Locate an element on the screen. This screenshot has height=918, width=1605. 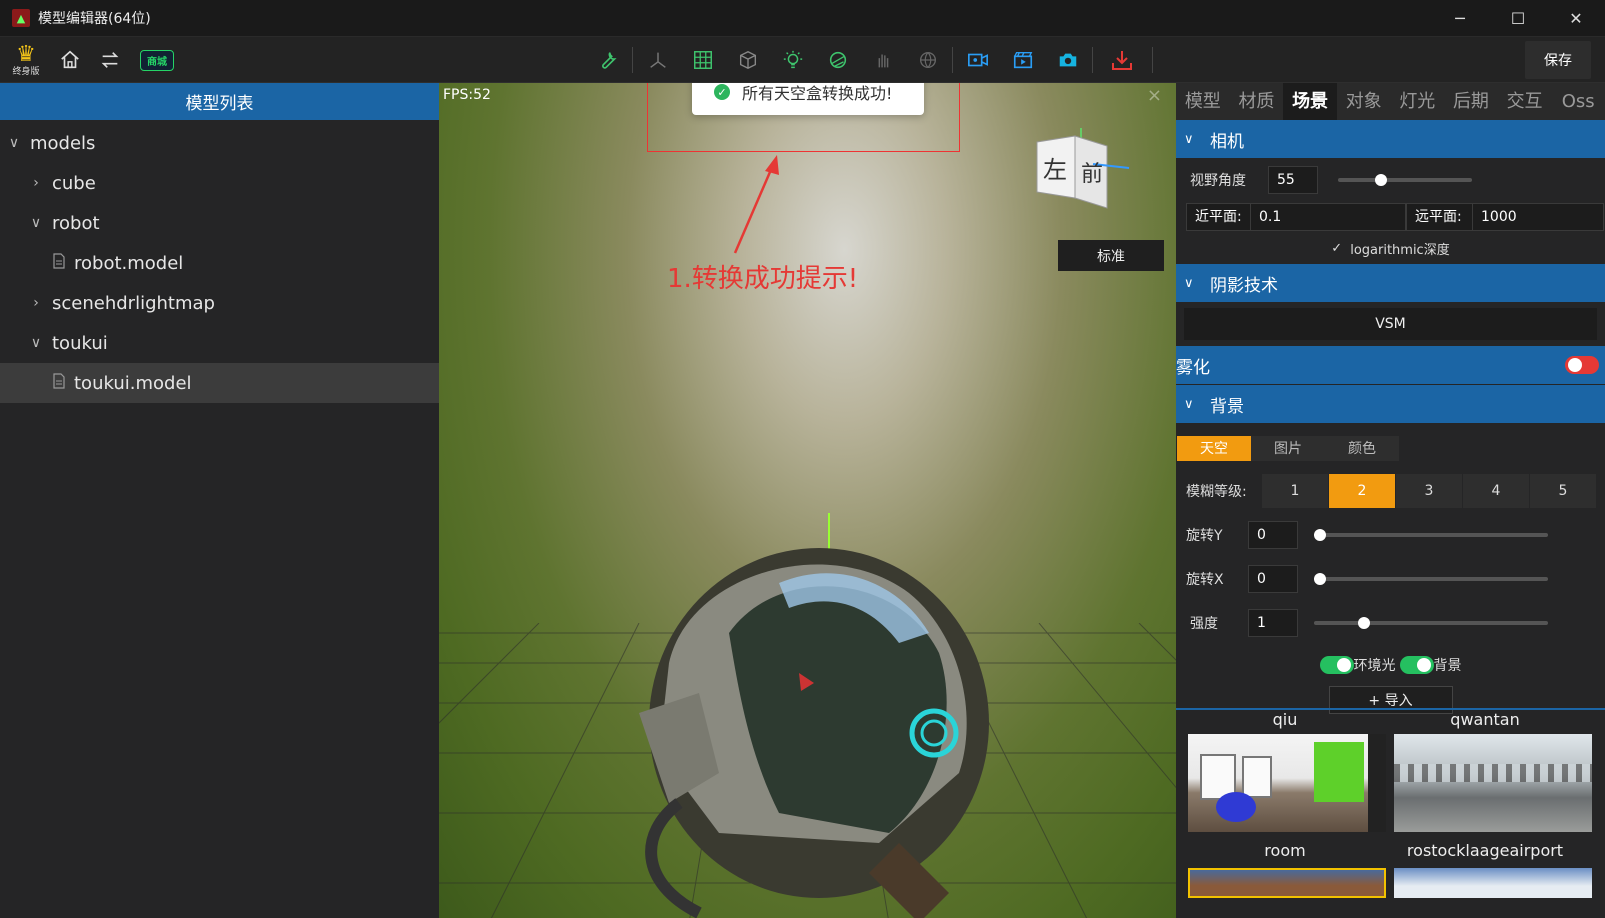
material-button is located at coordinates (837, 60).